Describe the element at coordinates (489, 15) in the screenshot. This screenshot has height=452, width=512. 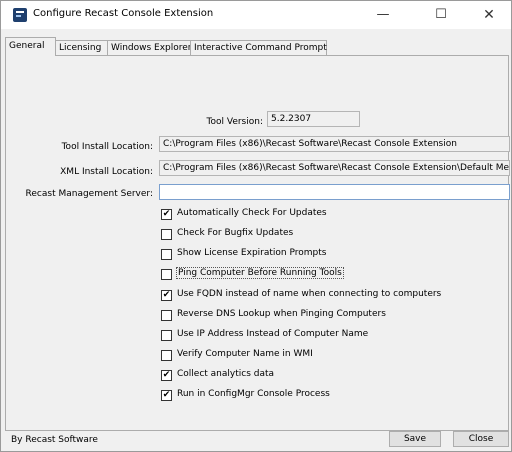
I see `close-window-button: ✕` at that location.